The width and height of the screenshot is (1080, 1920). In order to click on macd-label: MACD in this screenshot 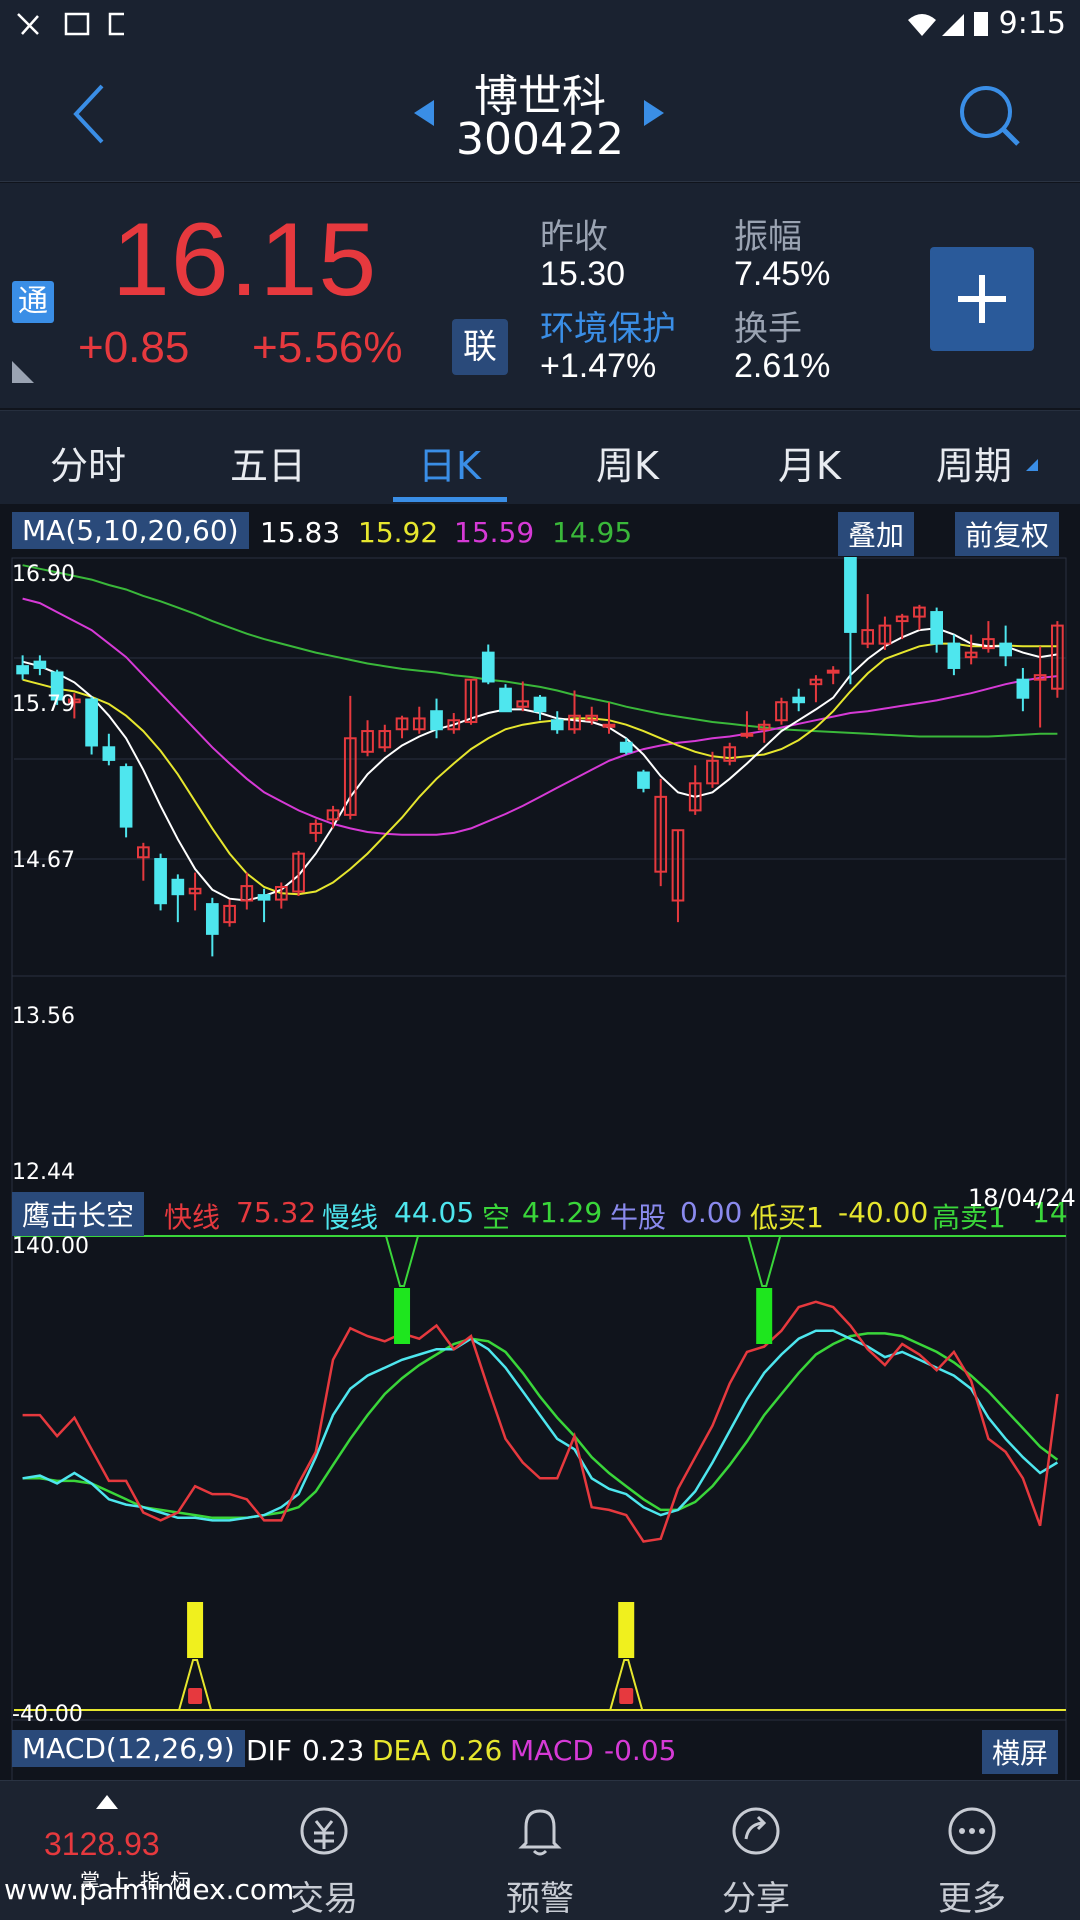, I will do `click(552, 1750)`.